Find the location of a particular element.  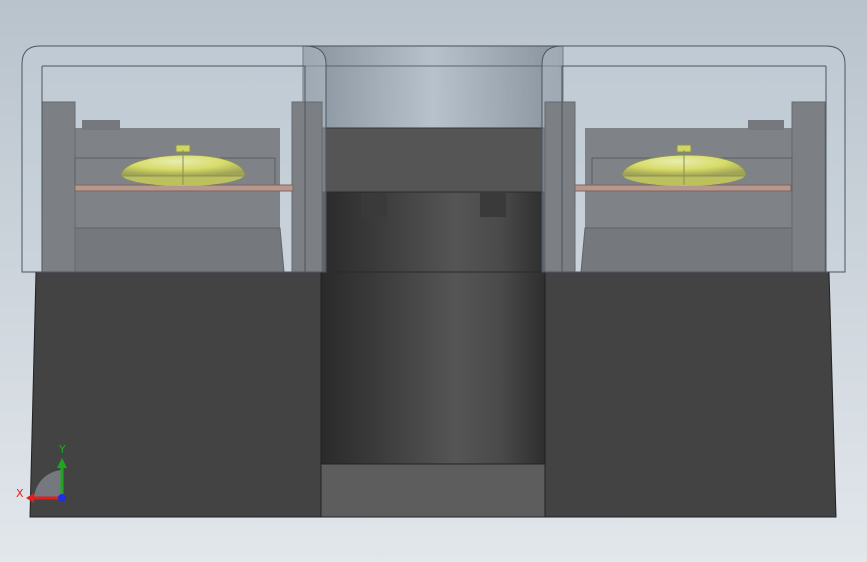

x-axis-label: X is located at coordinates (20, 493).